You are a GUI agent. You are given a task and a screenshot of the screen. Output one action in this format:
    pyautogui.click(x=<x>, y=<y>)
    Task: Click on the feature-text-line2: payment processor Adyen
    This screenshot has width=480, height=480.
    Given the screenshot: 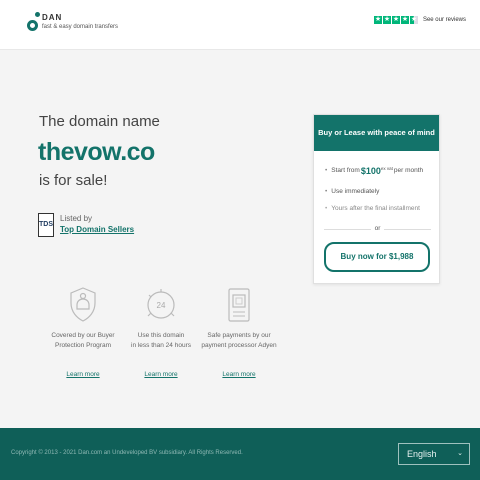 What is the action you would take?
    pyautogui.click(x=239, y=345)
    